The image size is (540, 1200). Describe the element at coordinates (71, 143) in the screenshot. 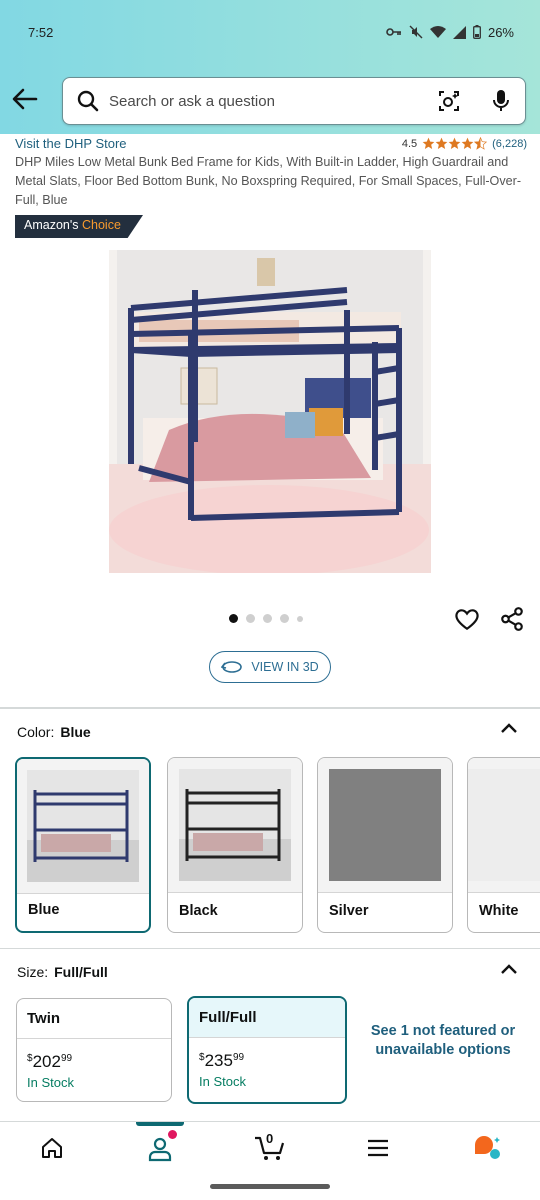

I see `store-link: Visit the DHP Store` at that location.